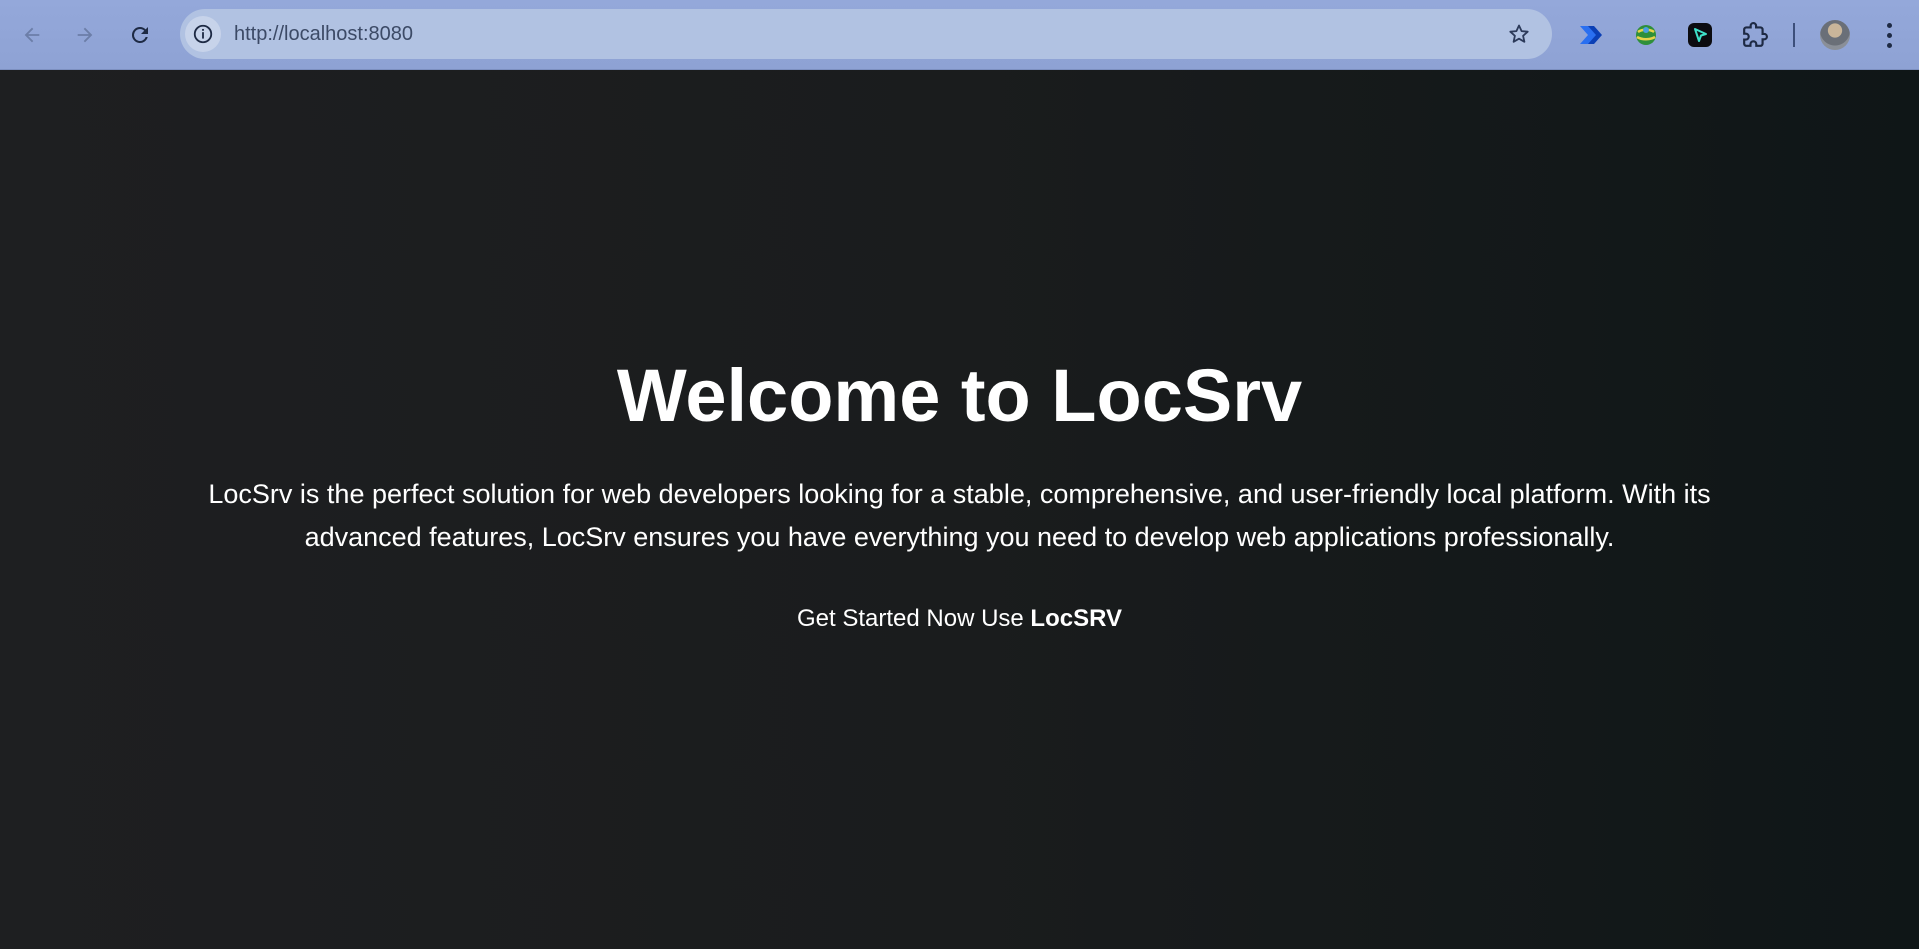  I want to click on cta-text: Get Started Now Use LocSRV, so click(959, 619).